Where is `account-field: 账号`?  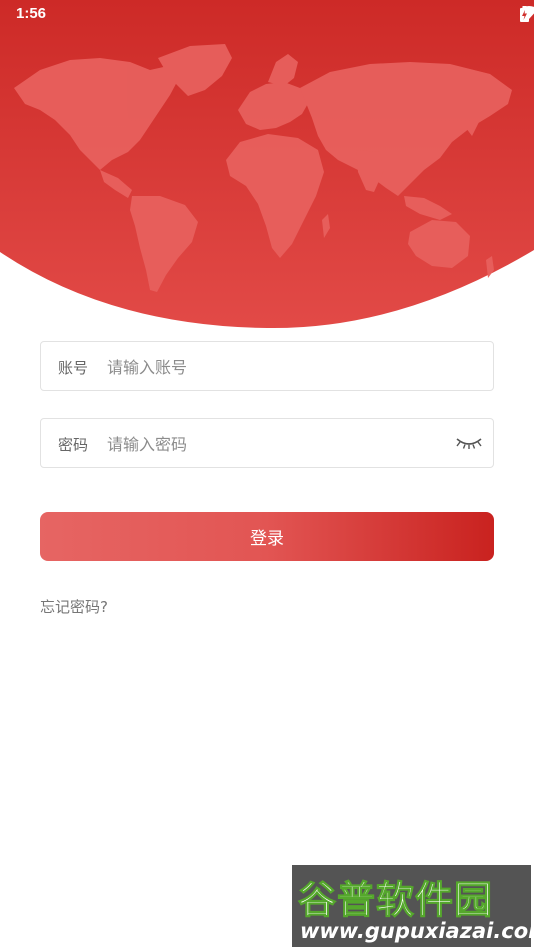 account-field: 账号 is located at coordinates (267, 366).